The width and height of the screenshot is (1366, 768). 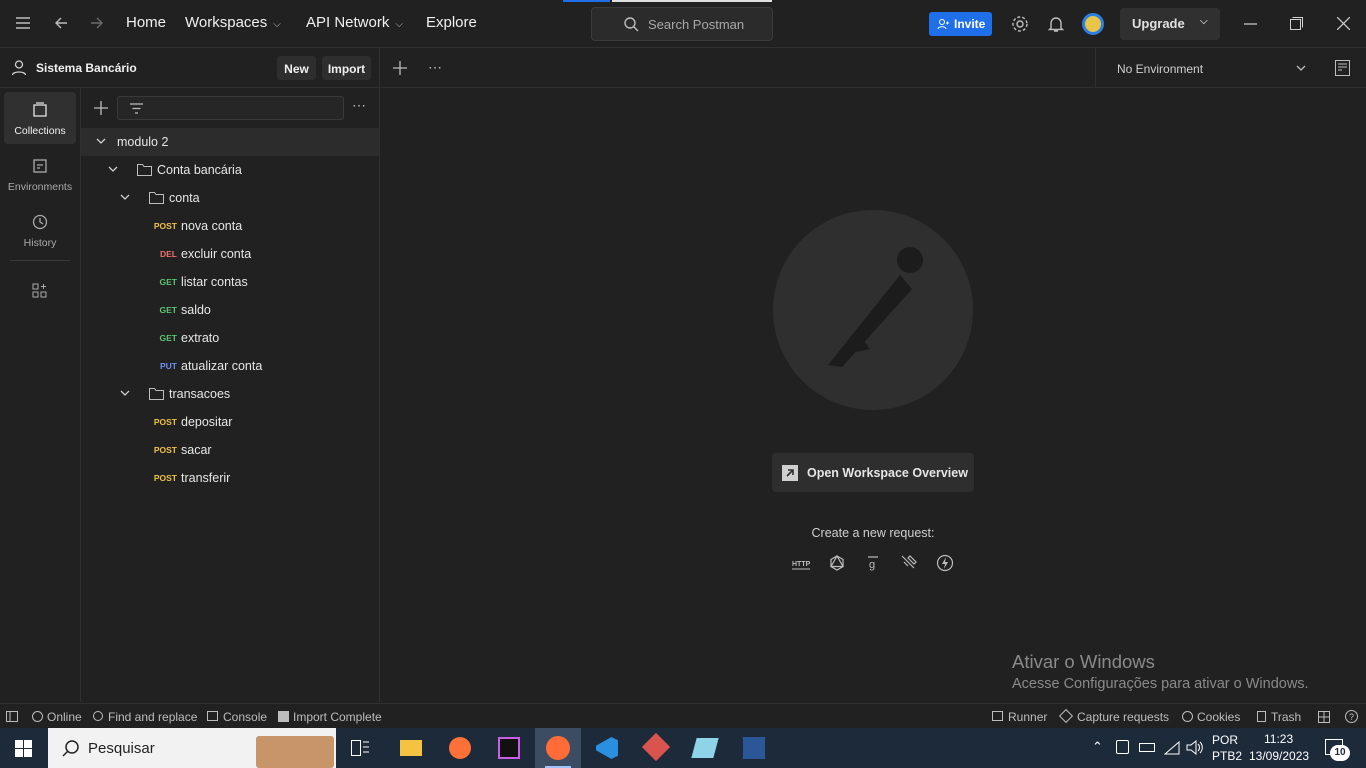 What do you see at coordinates (1351, 716) in the screenshot?
I see `help-icon: ?` at bounding box center [1351, 716].